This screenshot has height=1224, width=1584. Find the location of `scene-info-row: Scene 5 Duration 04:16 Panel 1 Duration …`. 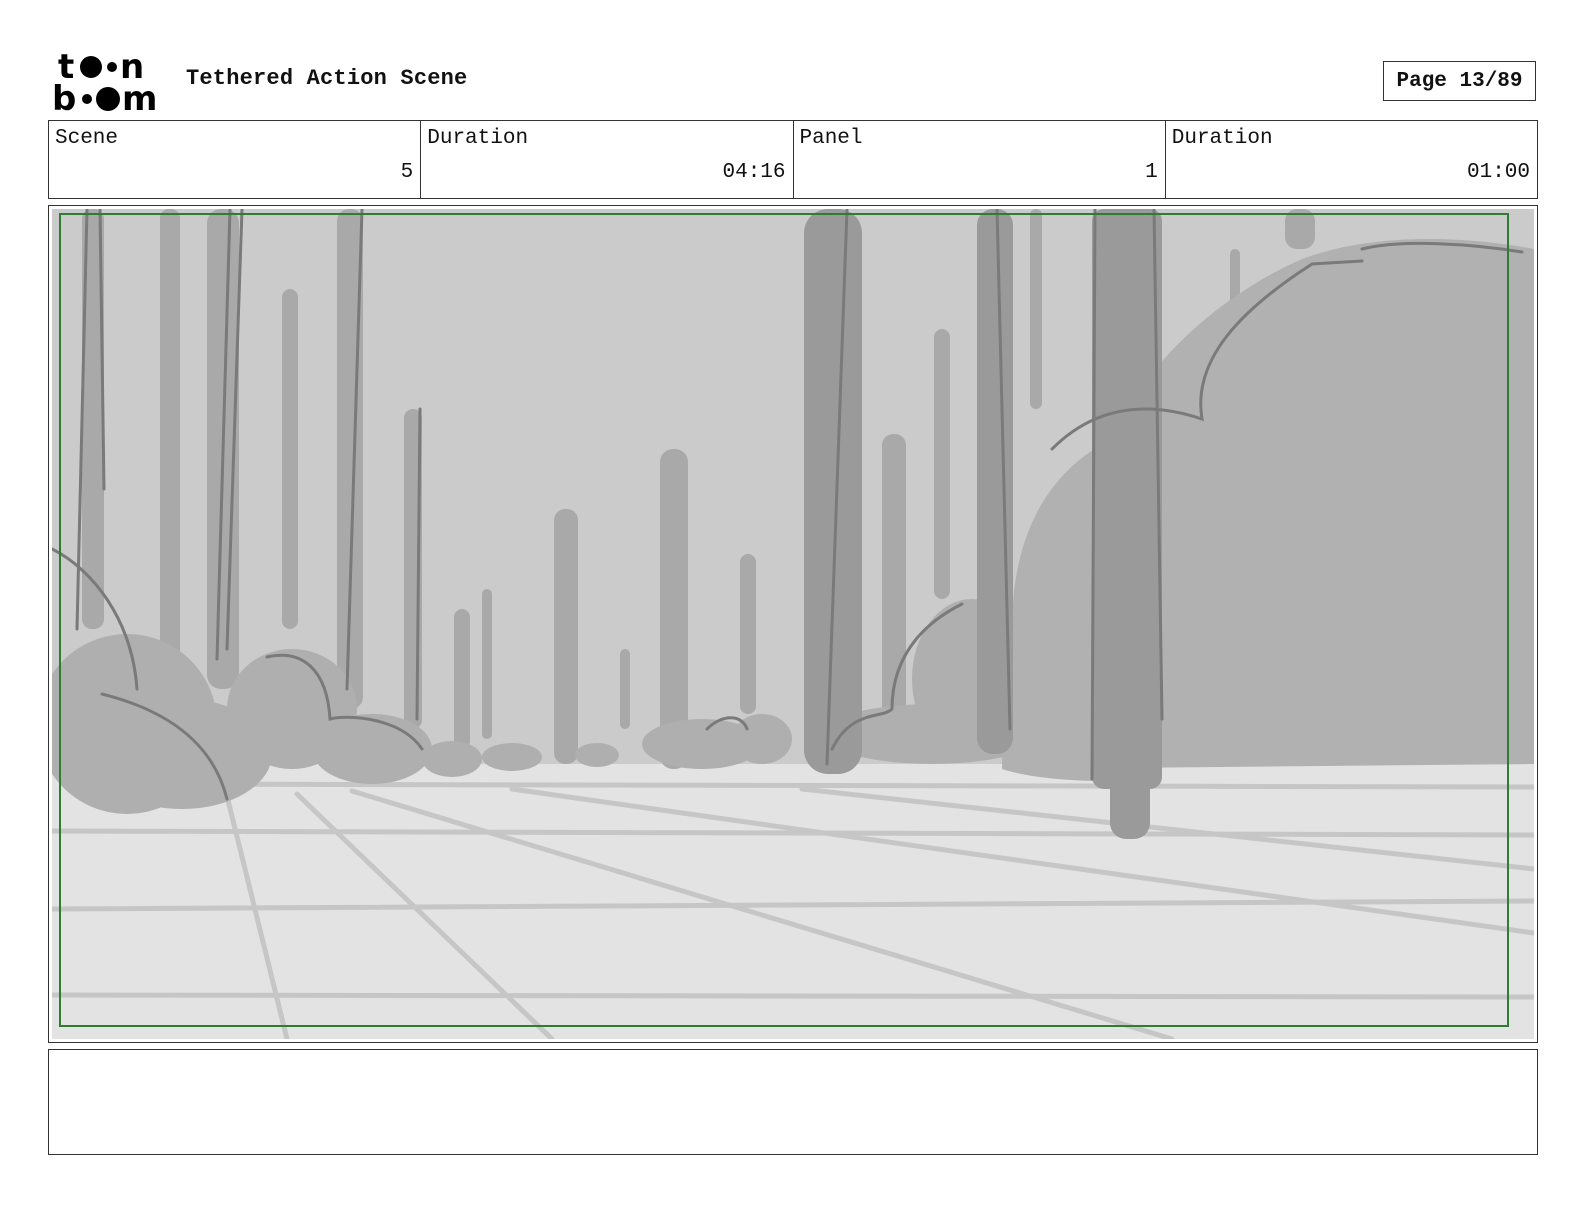

scene-info-row: Scene 5 Duration 04:16 Panel 1 Duration … is located at coordinates (793, 159).